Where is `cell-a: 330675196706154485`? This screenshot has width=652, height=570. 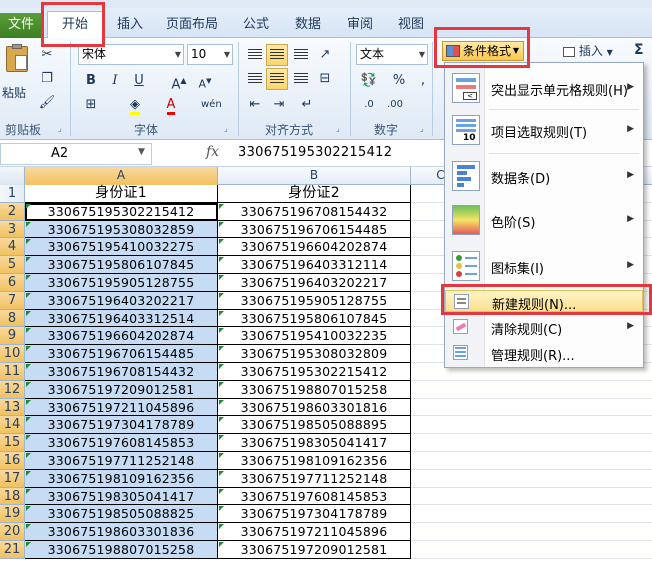
cell-a: 330675196706154485 is located at coordinates (121, 354).